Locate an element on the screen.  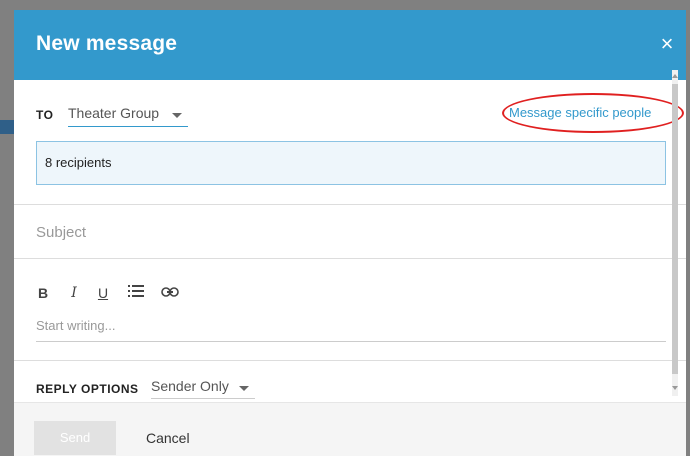
dialog-header: New message × is located at coordinates (350, 45).